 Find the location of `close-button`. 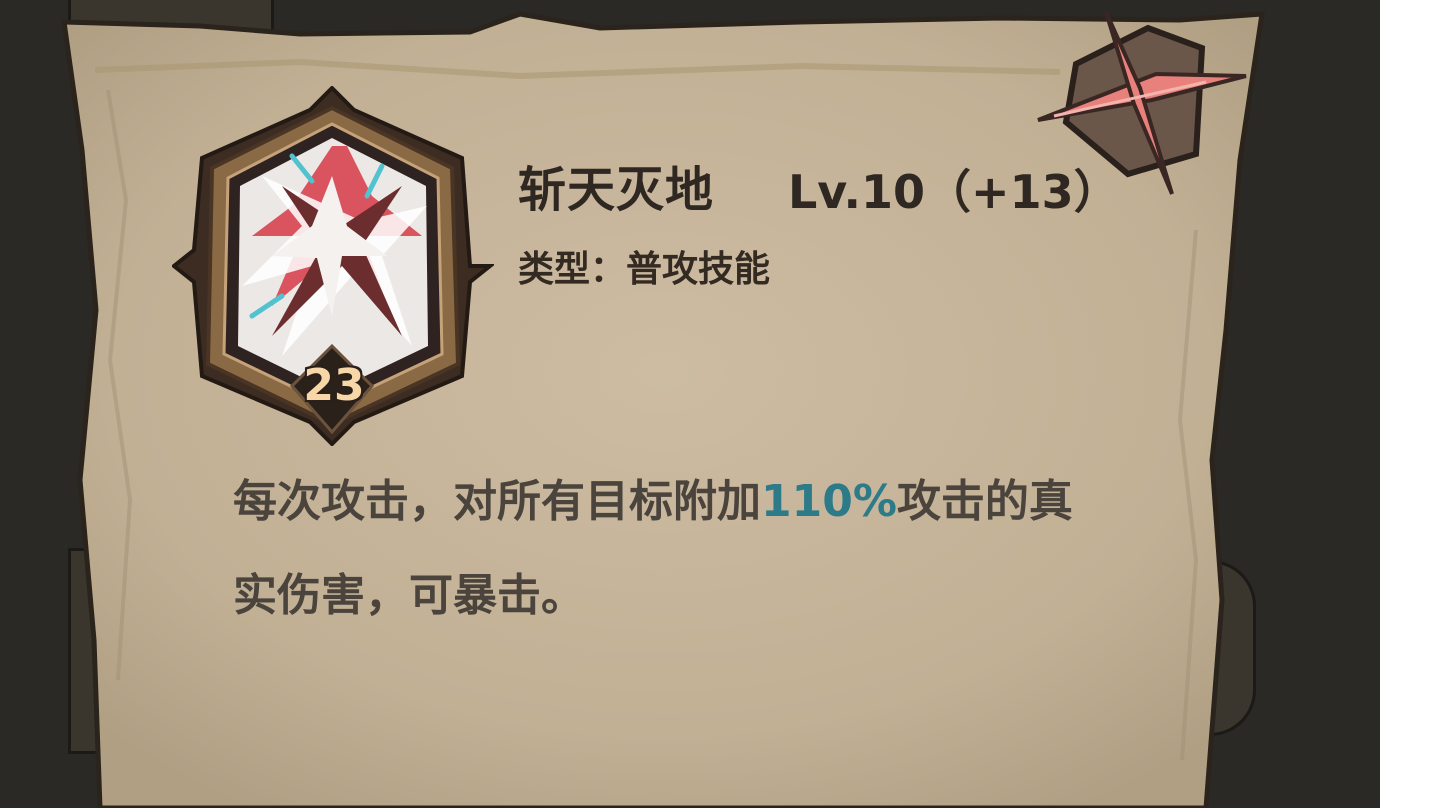

close-button is located at coordinates (1147, 101).